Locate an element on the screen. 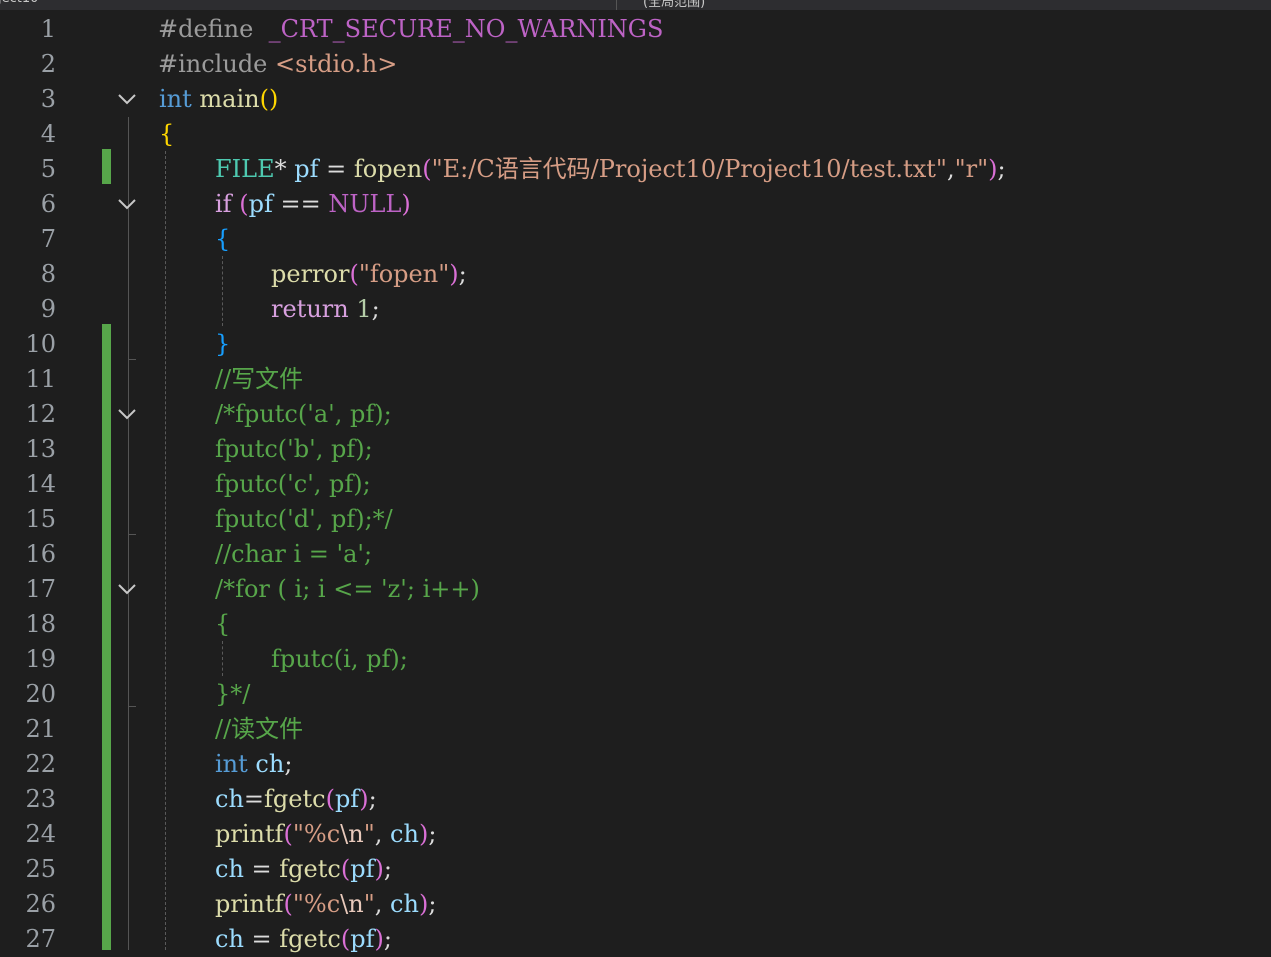 This screenshot has width=1271, height=957. code-line: 17 /*for ( i; i <= 'z'; i++) is located at coordinates (635, 589).